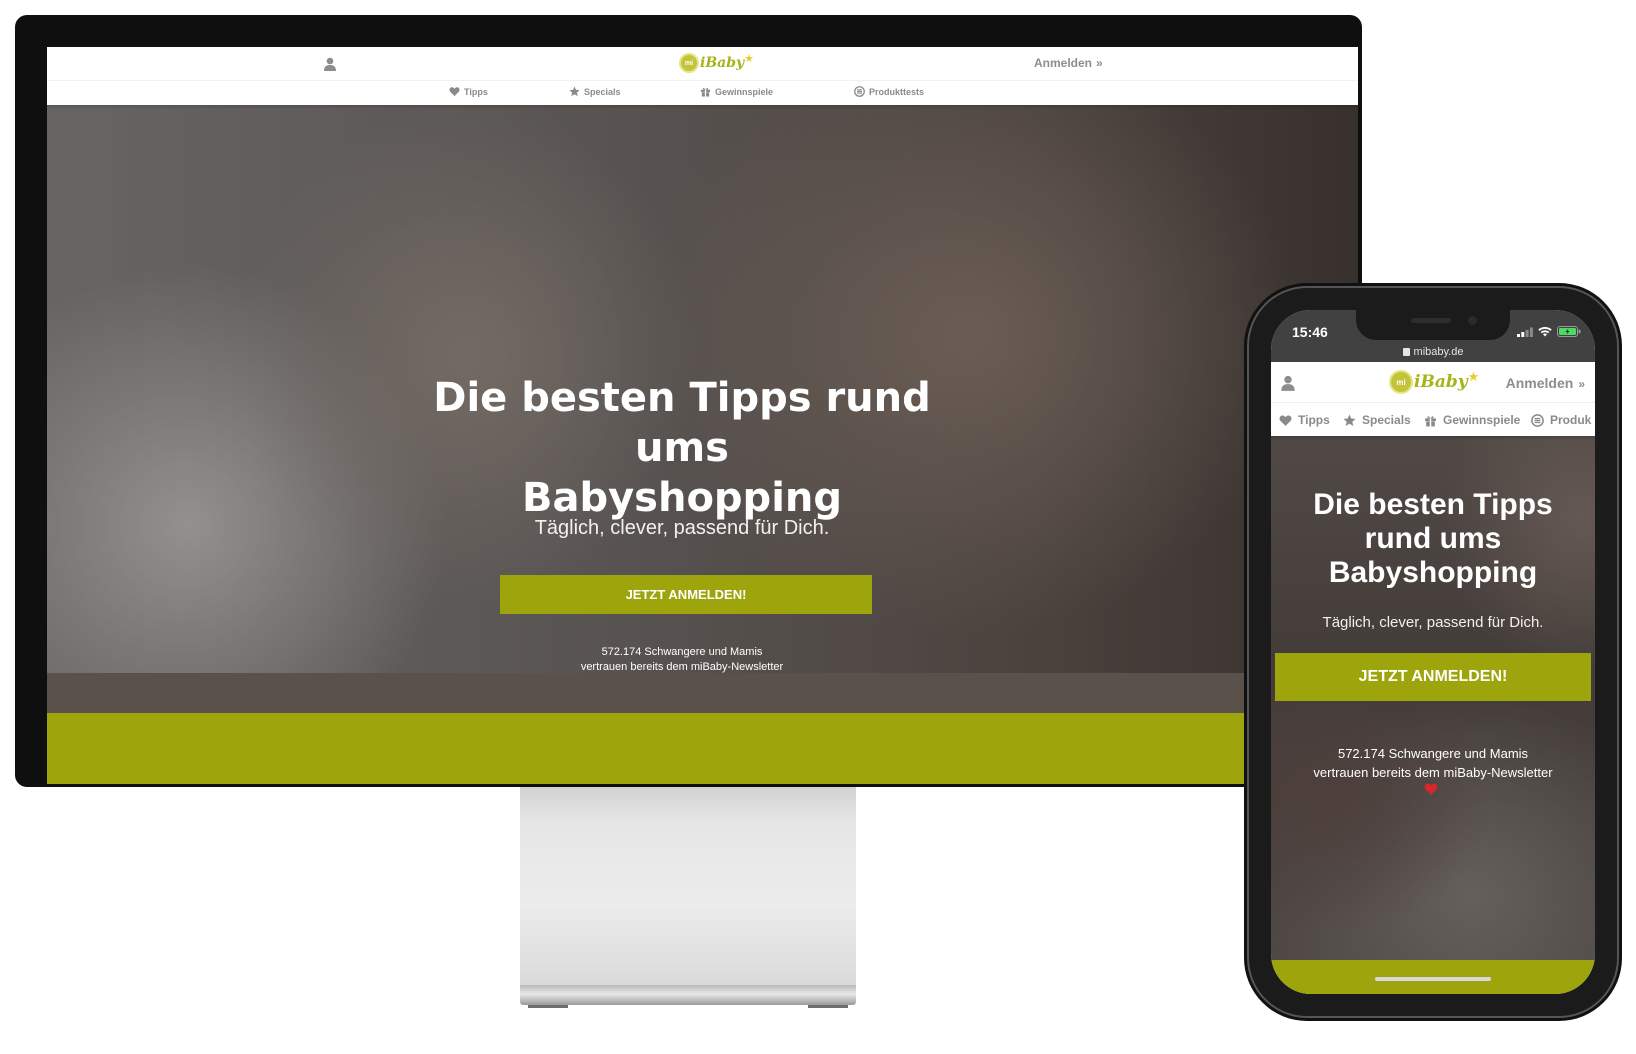 This screenshot has width=1636, height=1054. I want to click on phone-status-bar: 15:46 mibaby.de, so click(1433, 336).